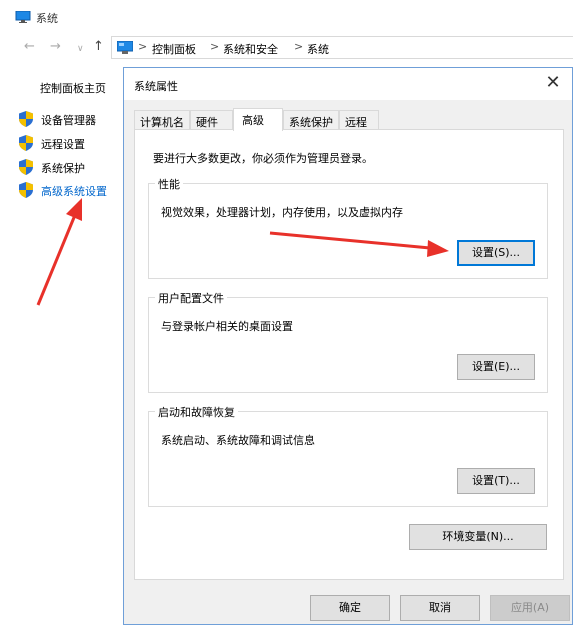 Image resolution: width=573 pixels, height=625 pixels. Describe the element at coordinates (258, 119) in the screenshot. I see `tab-advanced: 高级` at that location.